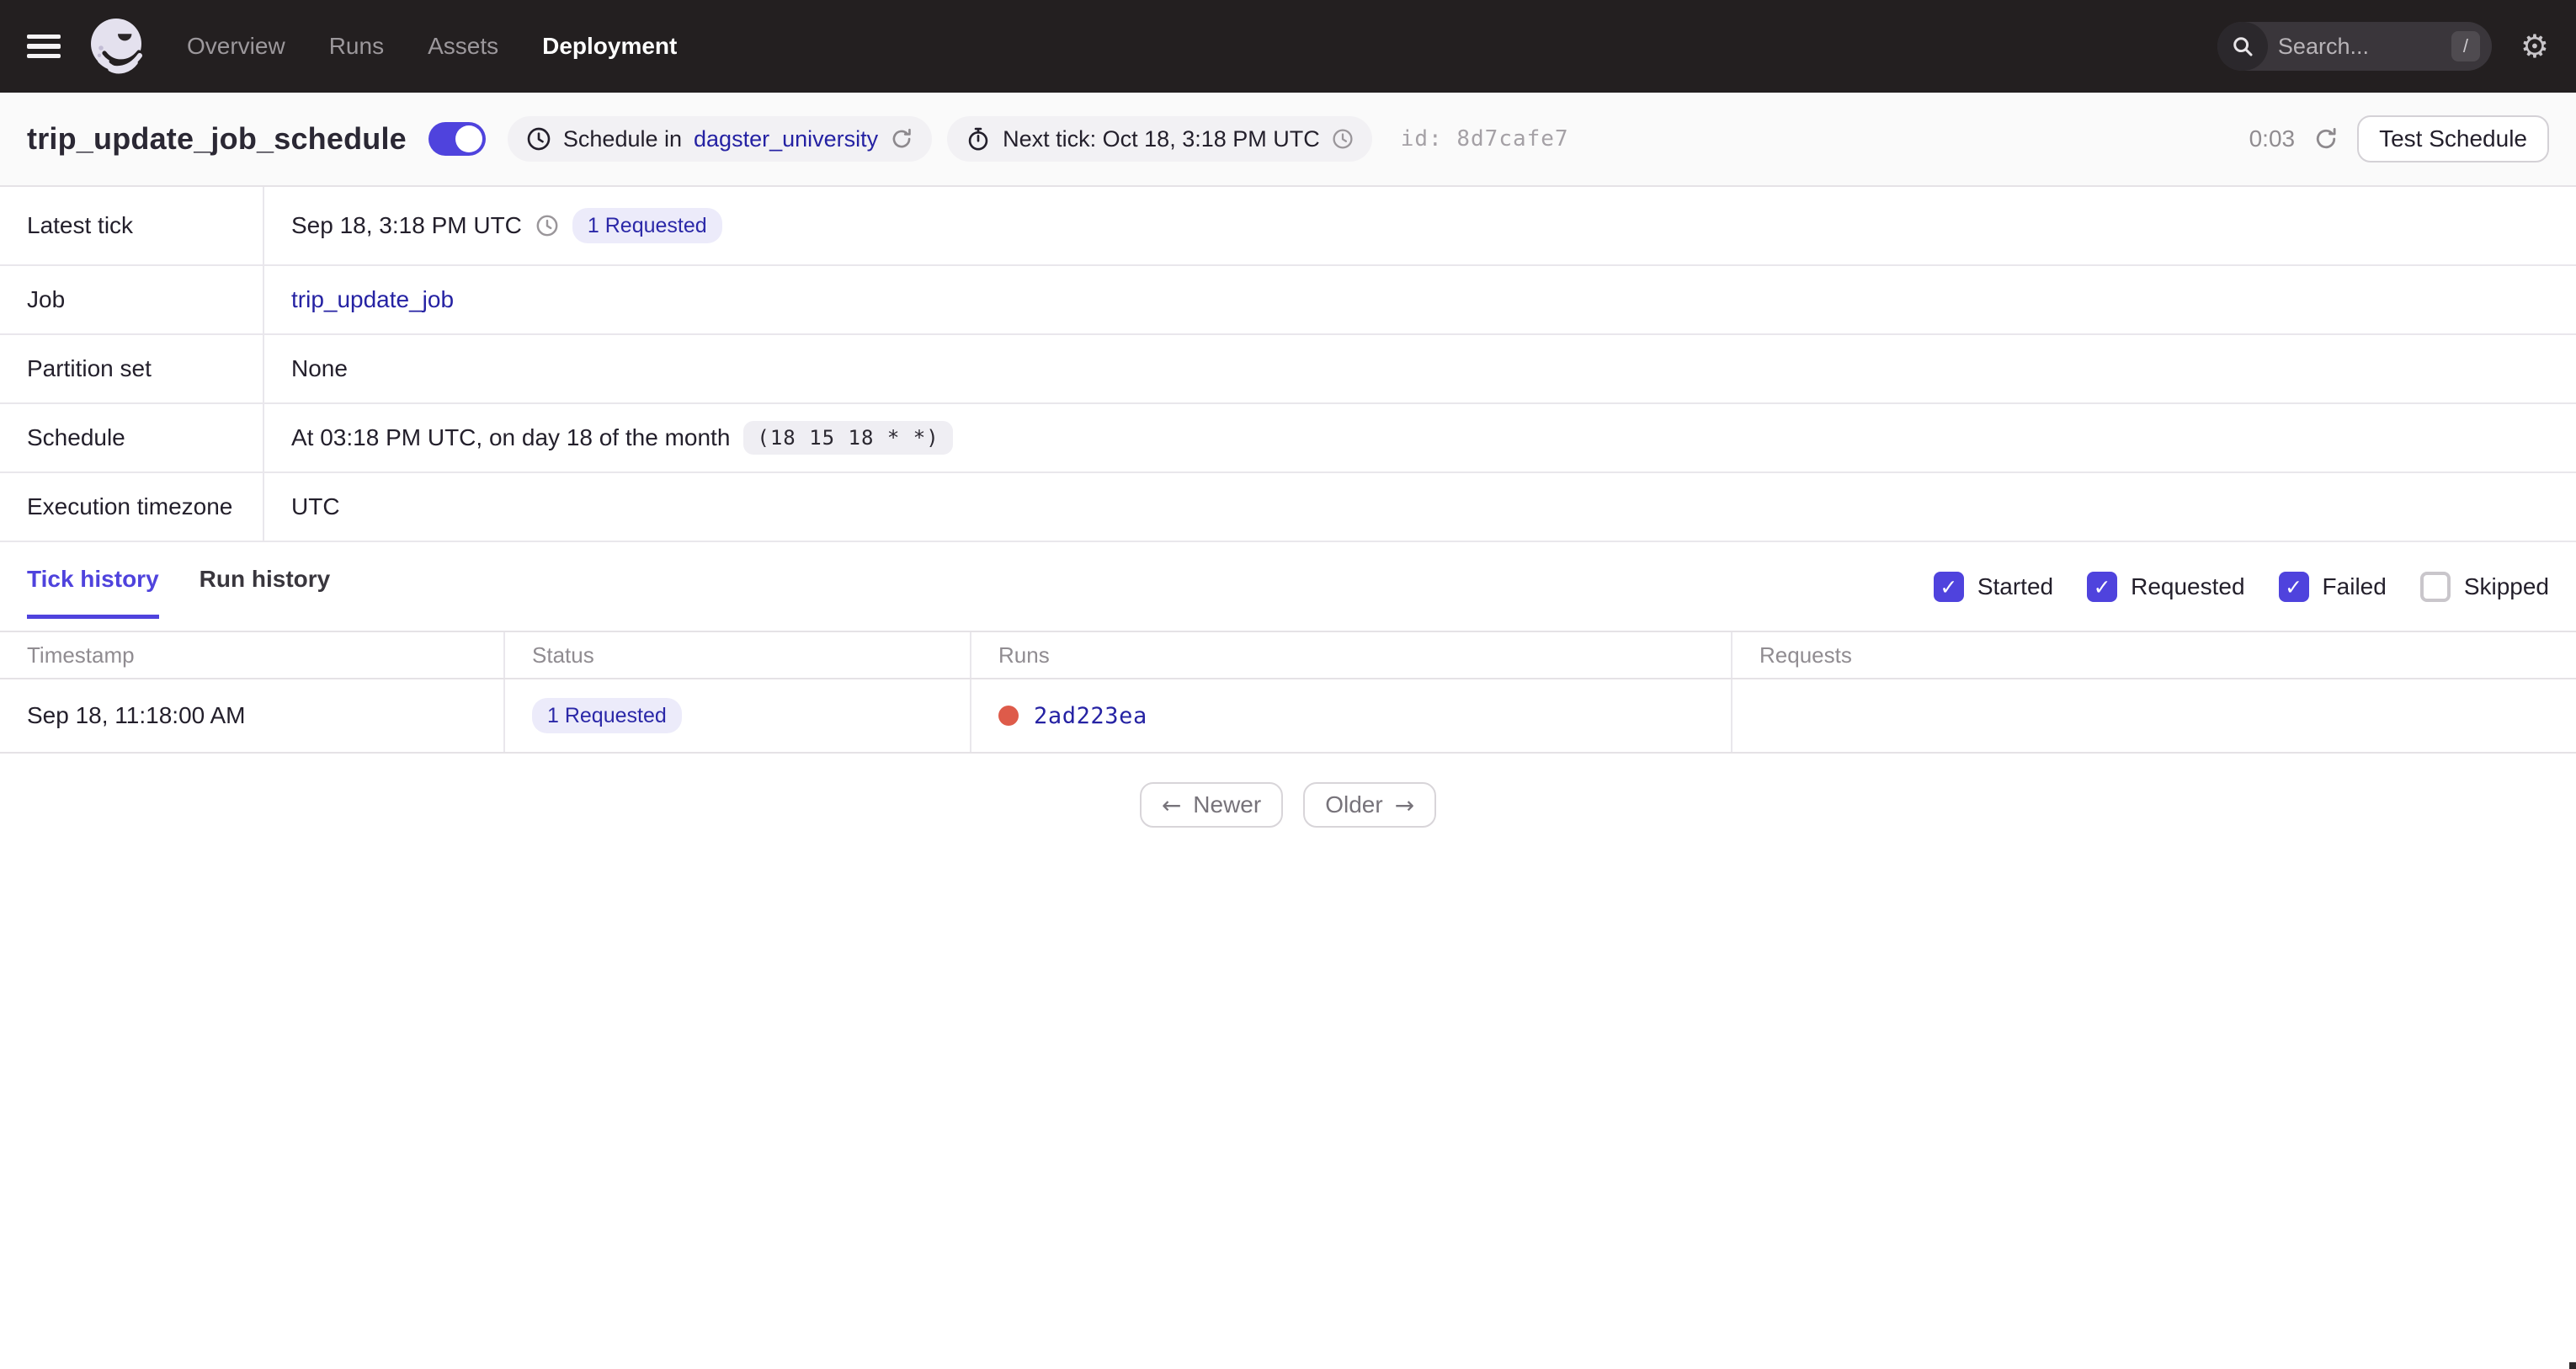 This screenshot has width=2576, height=1369. Describe the element at coordinates (457, 139) in the screenshot. I see `schedule-enabled-toggle` at that location.